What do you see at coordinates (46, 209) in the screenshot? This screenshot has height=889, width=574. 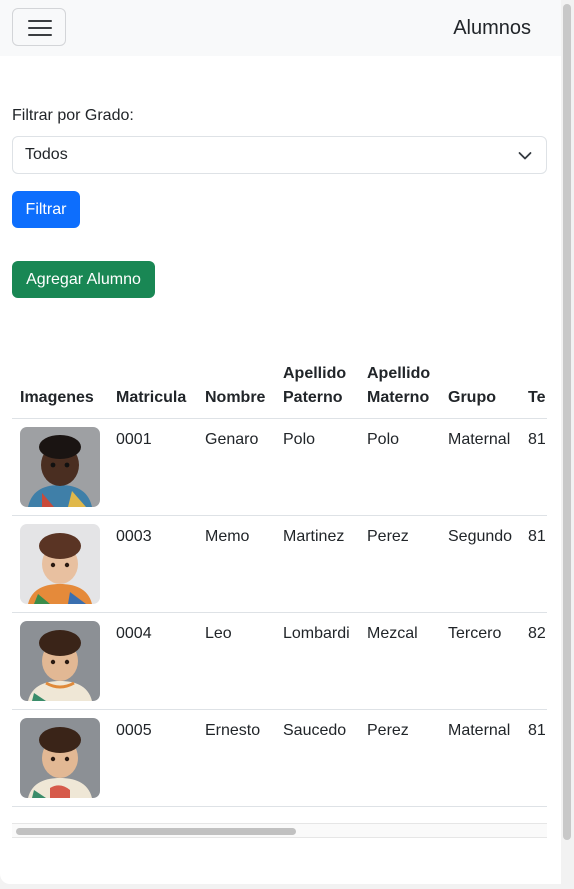 I see `filter-button: Filtrar` at bounding box center [46, 209].